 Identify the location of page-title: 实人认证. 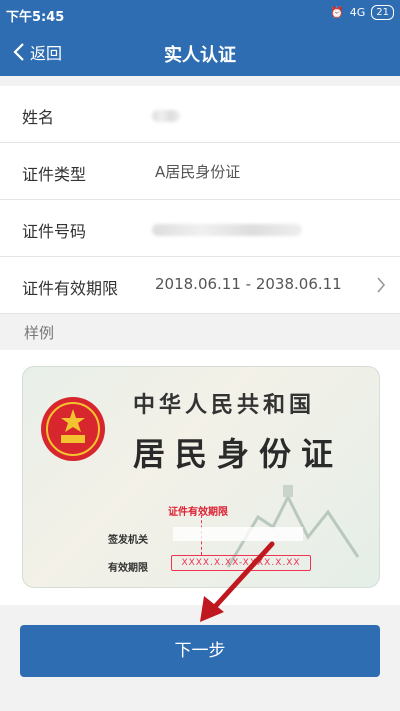
(200, 55).